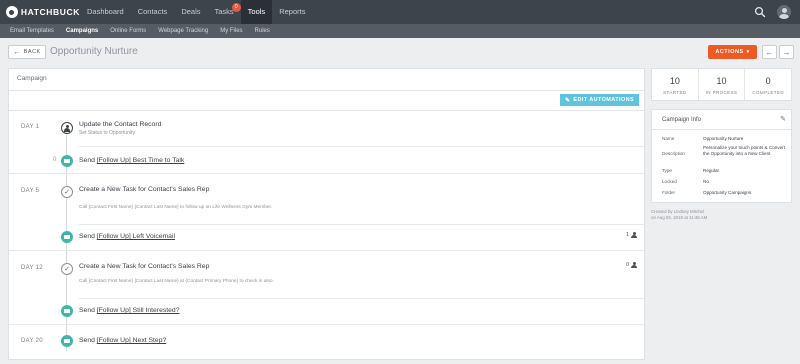 The height and width of the screenshot is (364, 800). What do you see at coordinates (668, 138) in the screenshot?
I see `info-key: Name` at bounding box center [668, 138].